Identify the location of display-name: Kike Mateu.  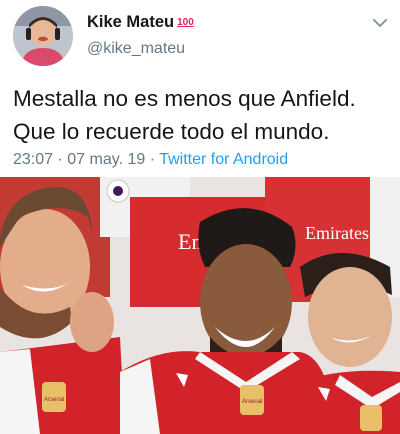
(131, 22).